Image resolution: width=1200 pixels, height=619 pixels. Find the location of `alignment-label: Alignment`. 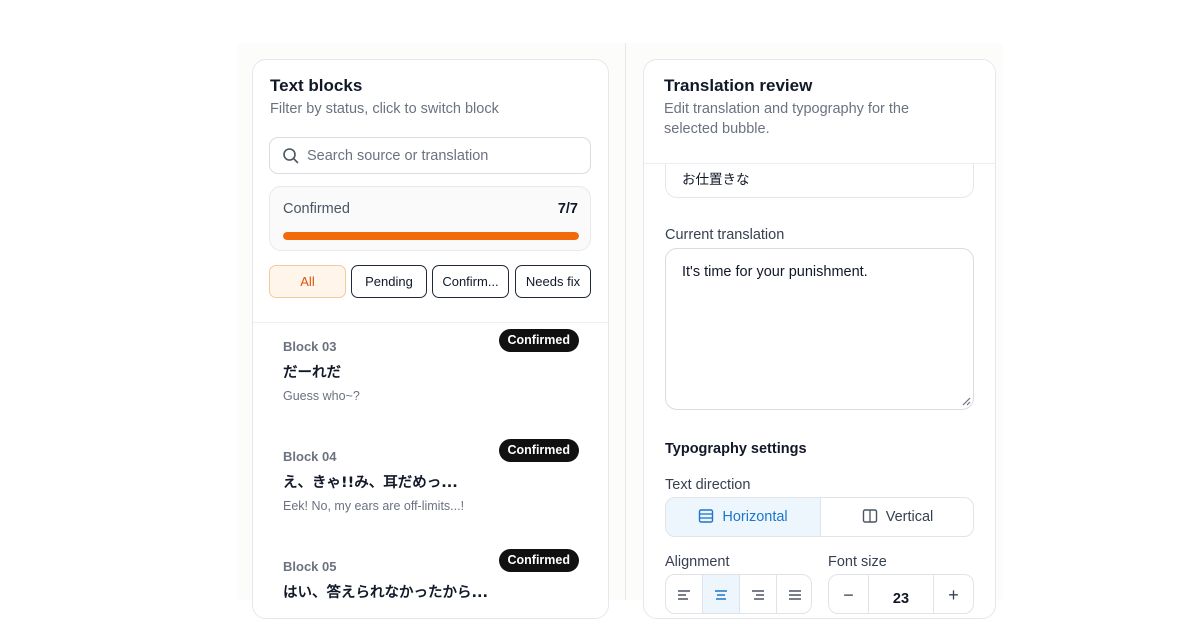

alignment-label: Alignment is located at coordinates (697, 562).